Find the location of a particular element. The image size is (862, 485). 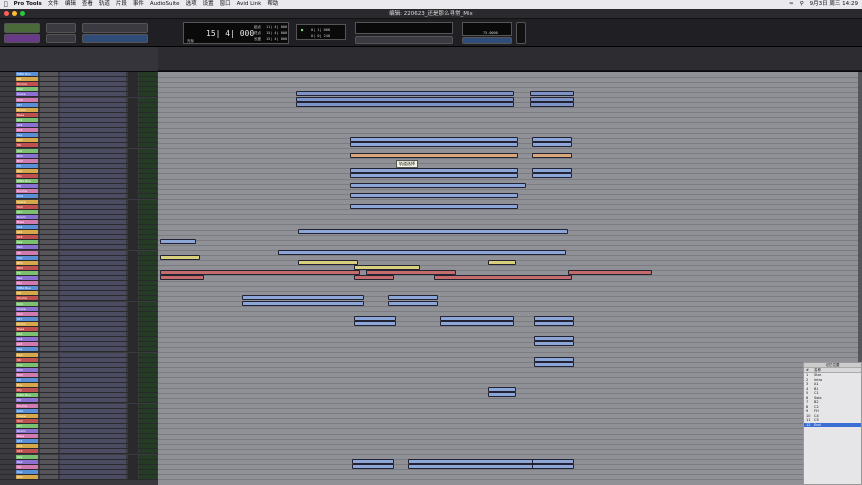

zoom-buttons is located at coordinates (61, 28).